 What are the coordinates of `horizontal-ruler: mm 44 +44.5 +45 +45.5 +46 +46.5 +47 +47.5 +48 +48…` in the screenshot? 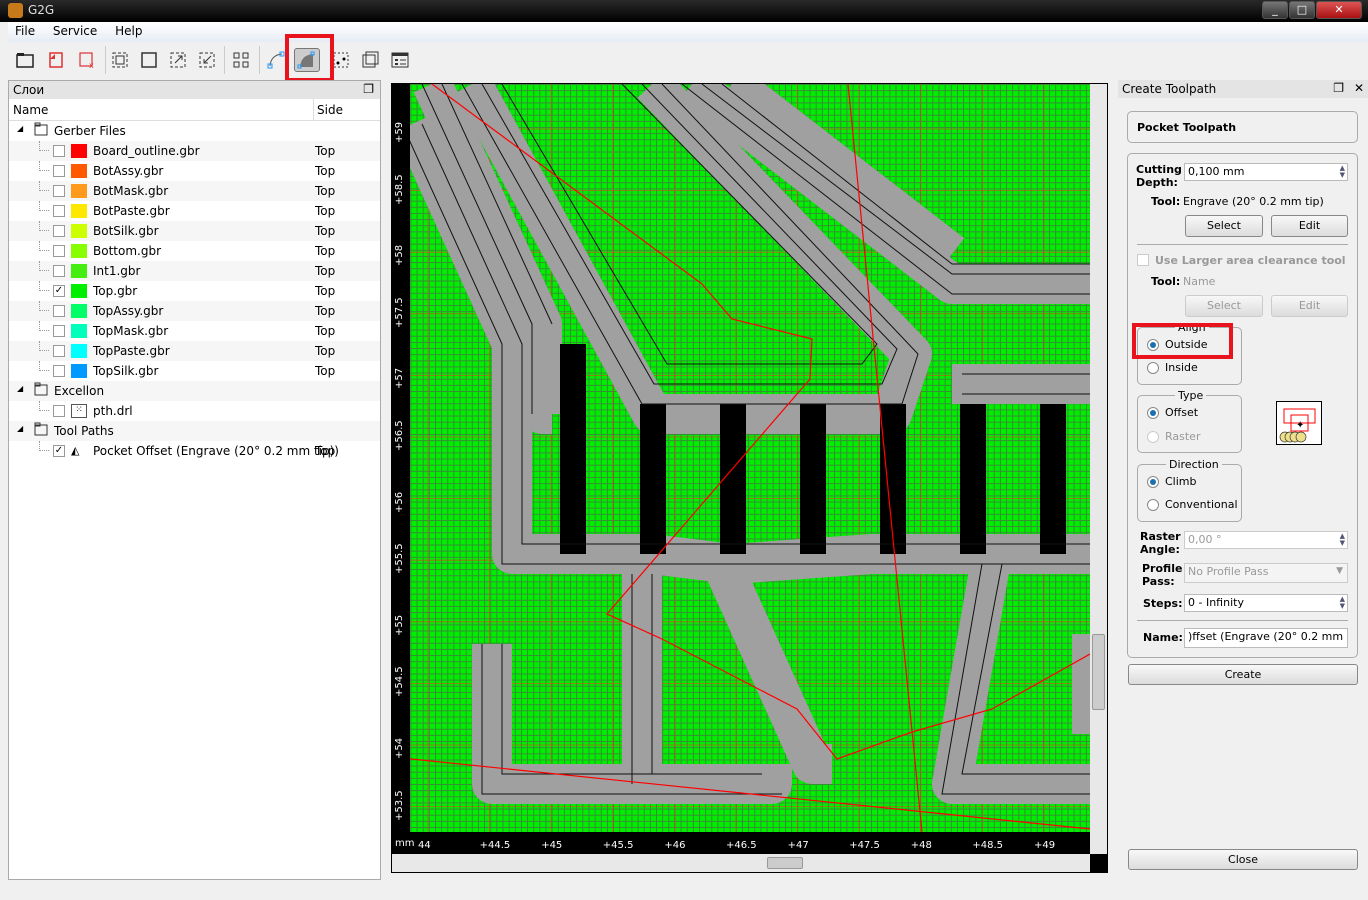 It's located at (748, 843).